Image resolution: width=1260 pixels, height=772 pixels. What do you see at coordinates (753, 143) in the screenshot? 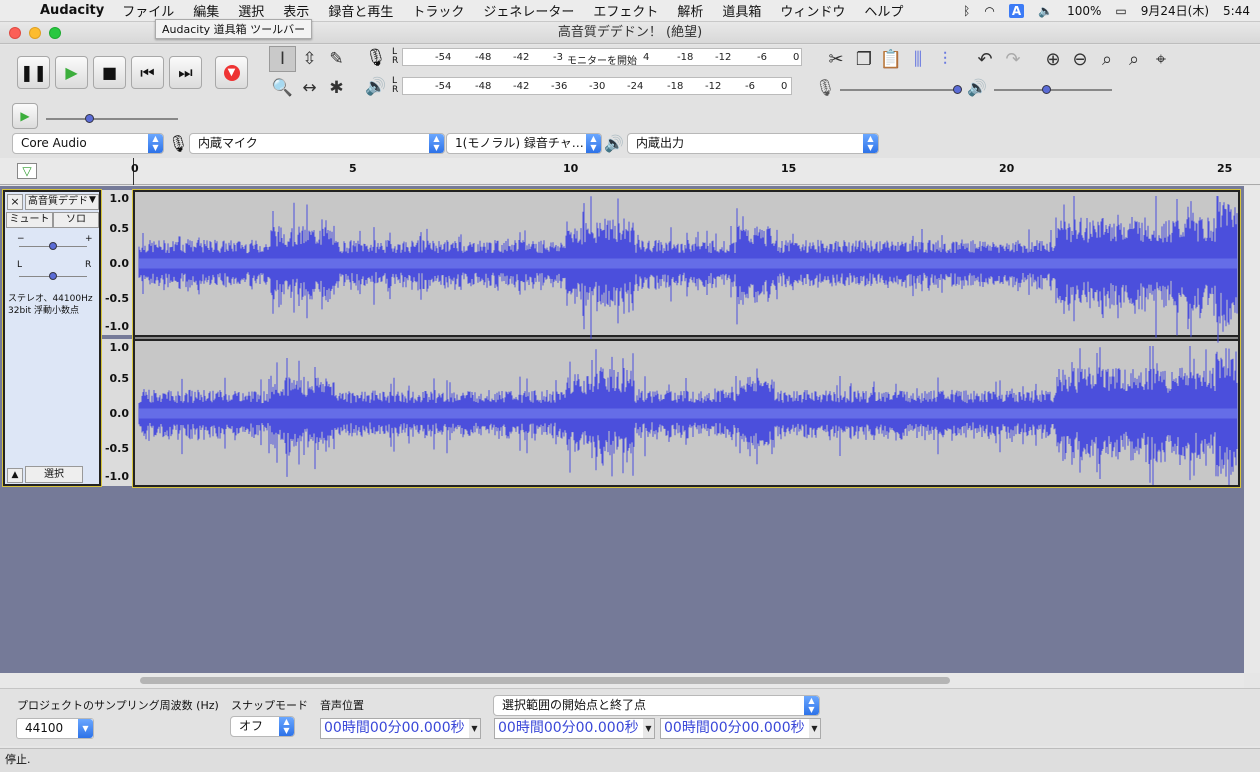
I see `output-device-select: 内蔵出力 ▲ ▼` at bounding box center [753, 143].